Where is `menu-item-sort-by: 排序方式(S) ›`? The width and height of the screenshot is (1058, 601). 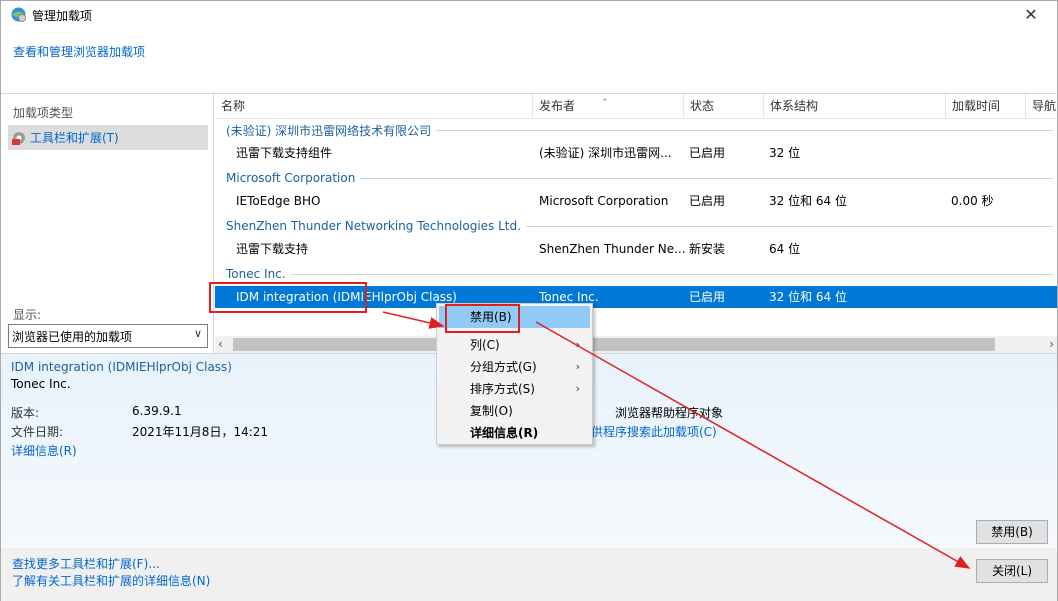 menu-item-sort-by: 排序方式(S) › is located at coordinates (514, 389).